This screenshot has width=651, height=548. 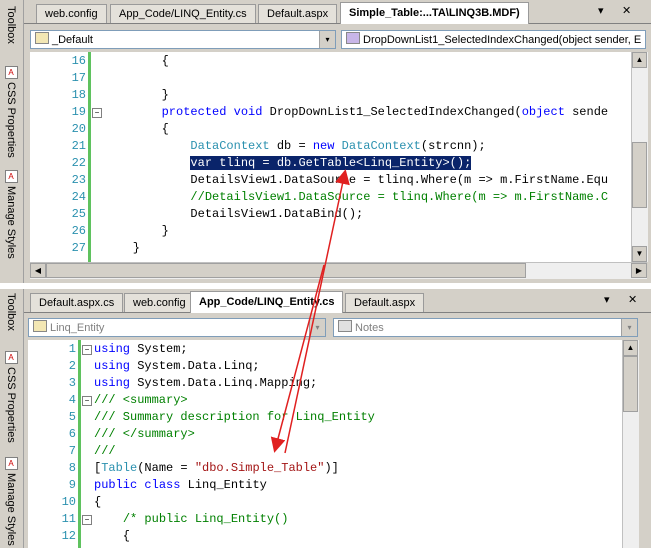 What do you see at coordinates (72, 468) in the screenshot?
I see `line-number: 8` at bounding box center [72, 468].